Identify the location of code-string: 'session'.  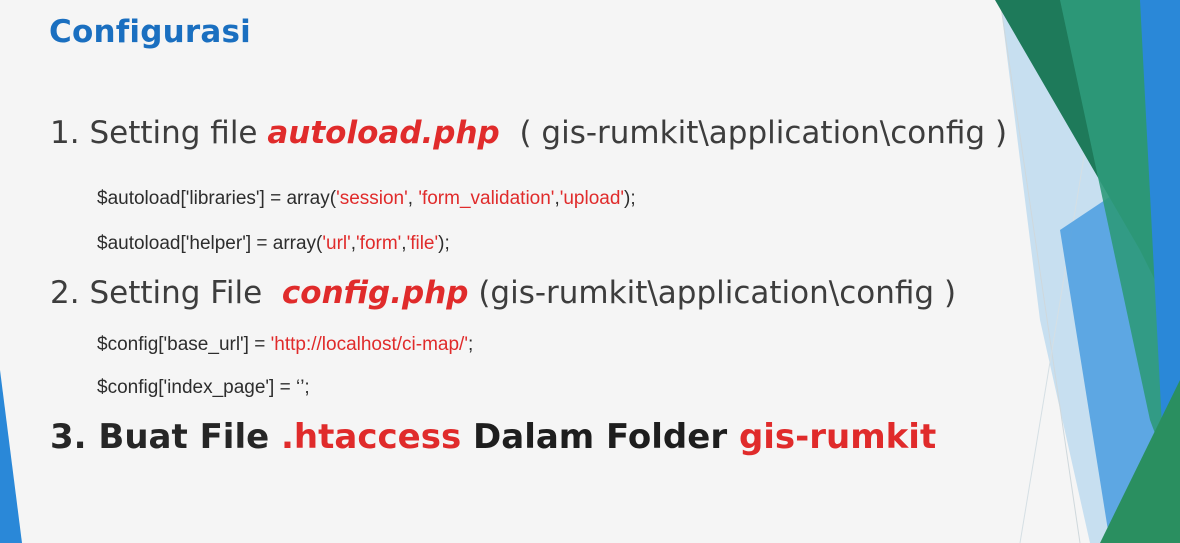
(372, 198).